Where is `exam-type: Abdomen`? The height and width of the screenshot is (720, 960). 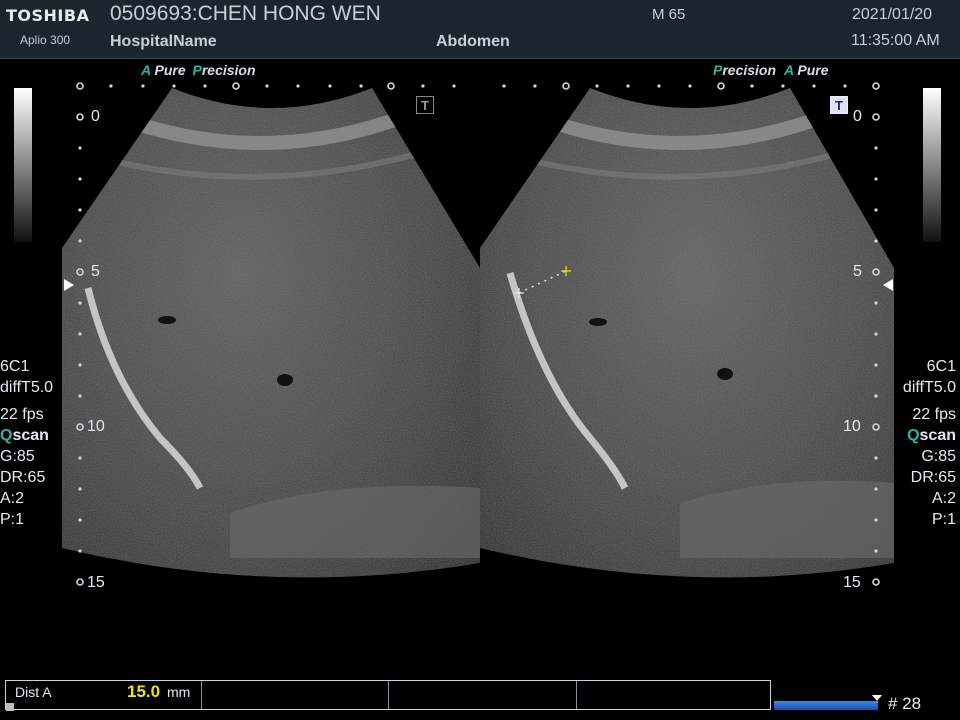 exam-type: Abdomen is located at coordinates (473, 41).